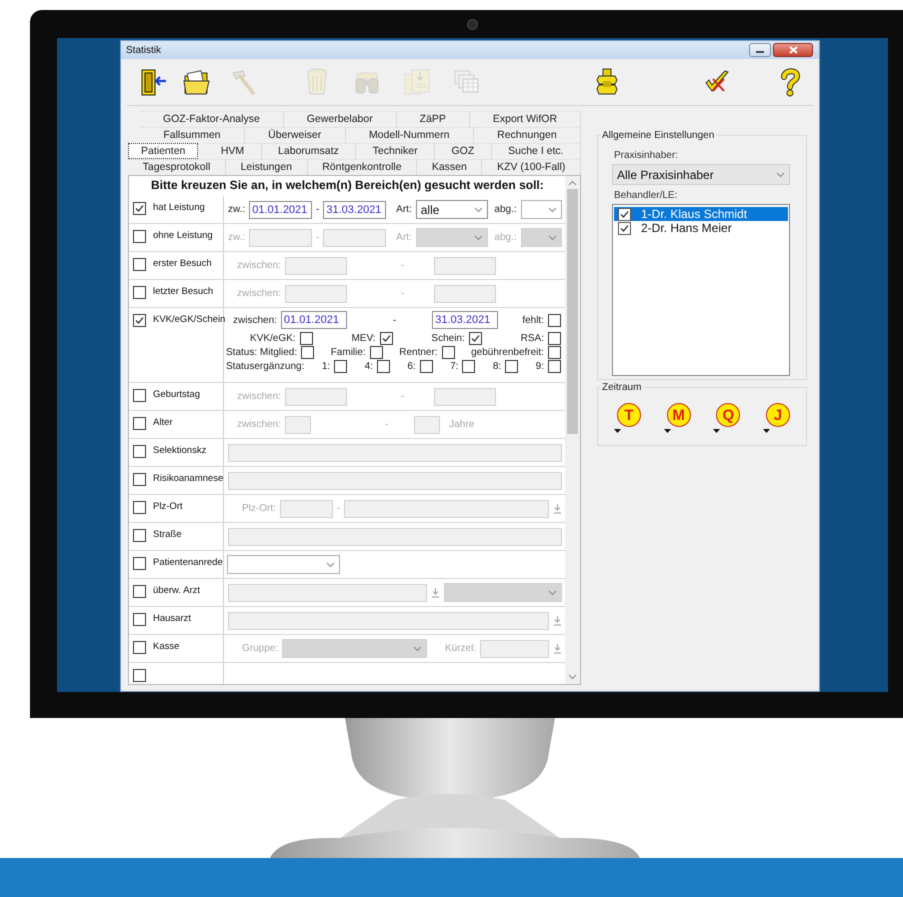 This screenshot has height=897, width=903. I want to click on criterion-label: Straße, so click(167, 535).